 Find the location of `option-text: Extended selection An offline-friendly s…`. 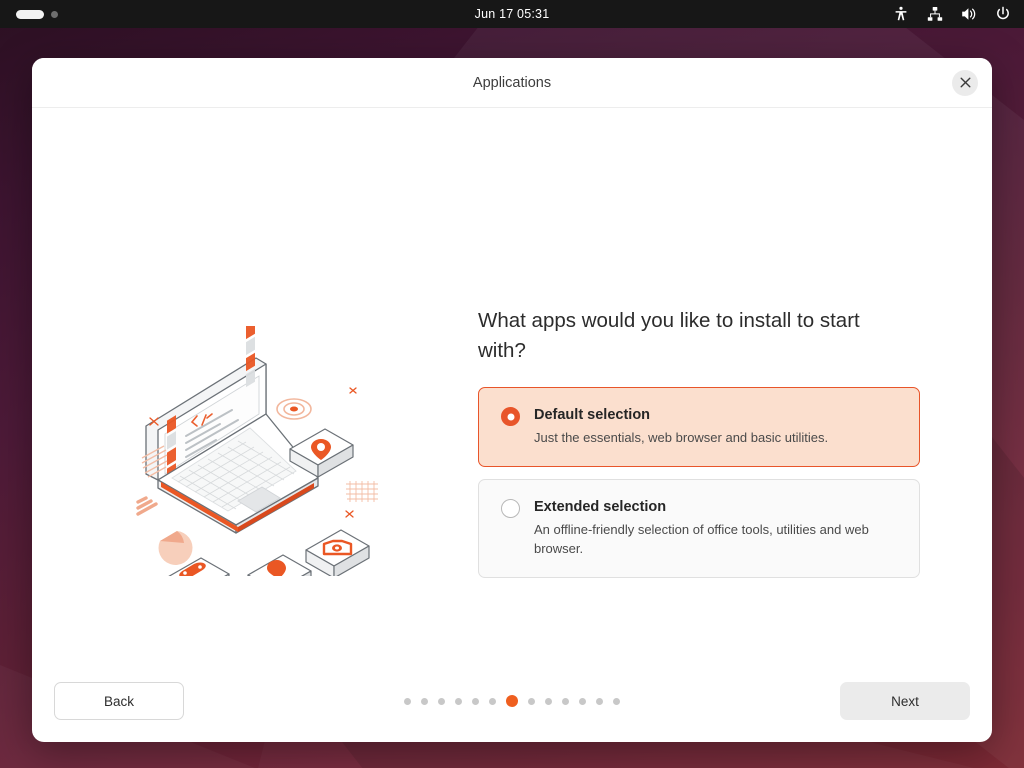

option-text: Extended selection An offline-friendly s… is located at coordinates (717, 528).